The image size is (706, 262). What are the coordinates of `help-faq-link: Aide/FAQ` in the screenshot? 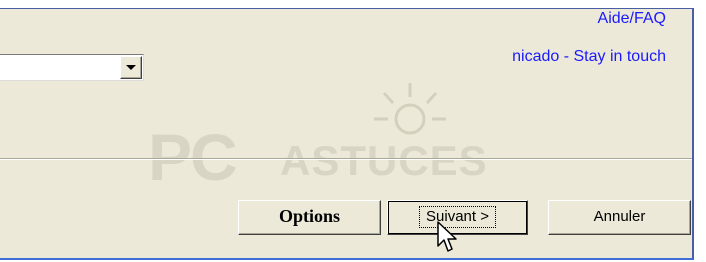 It's located at (632, 19).